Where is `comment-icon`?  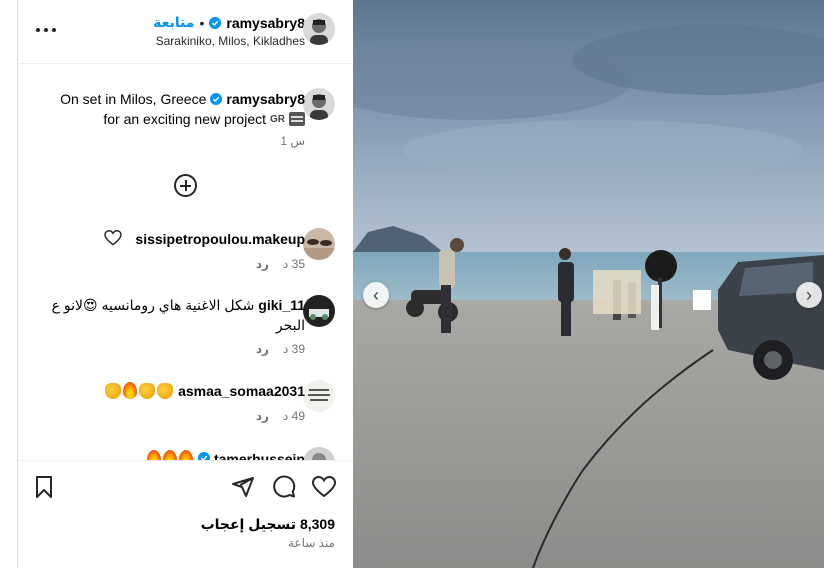
comment-icon is located at coordinates (284, 487).